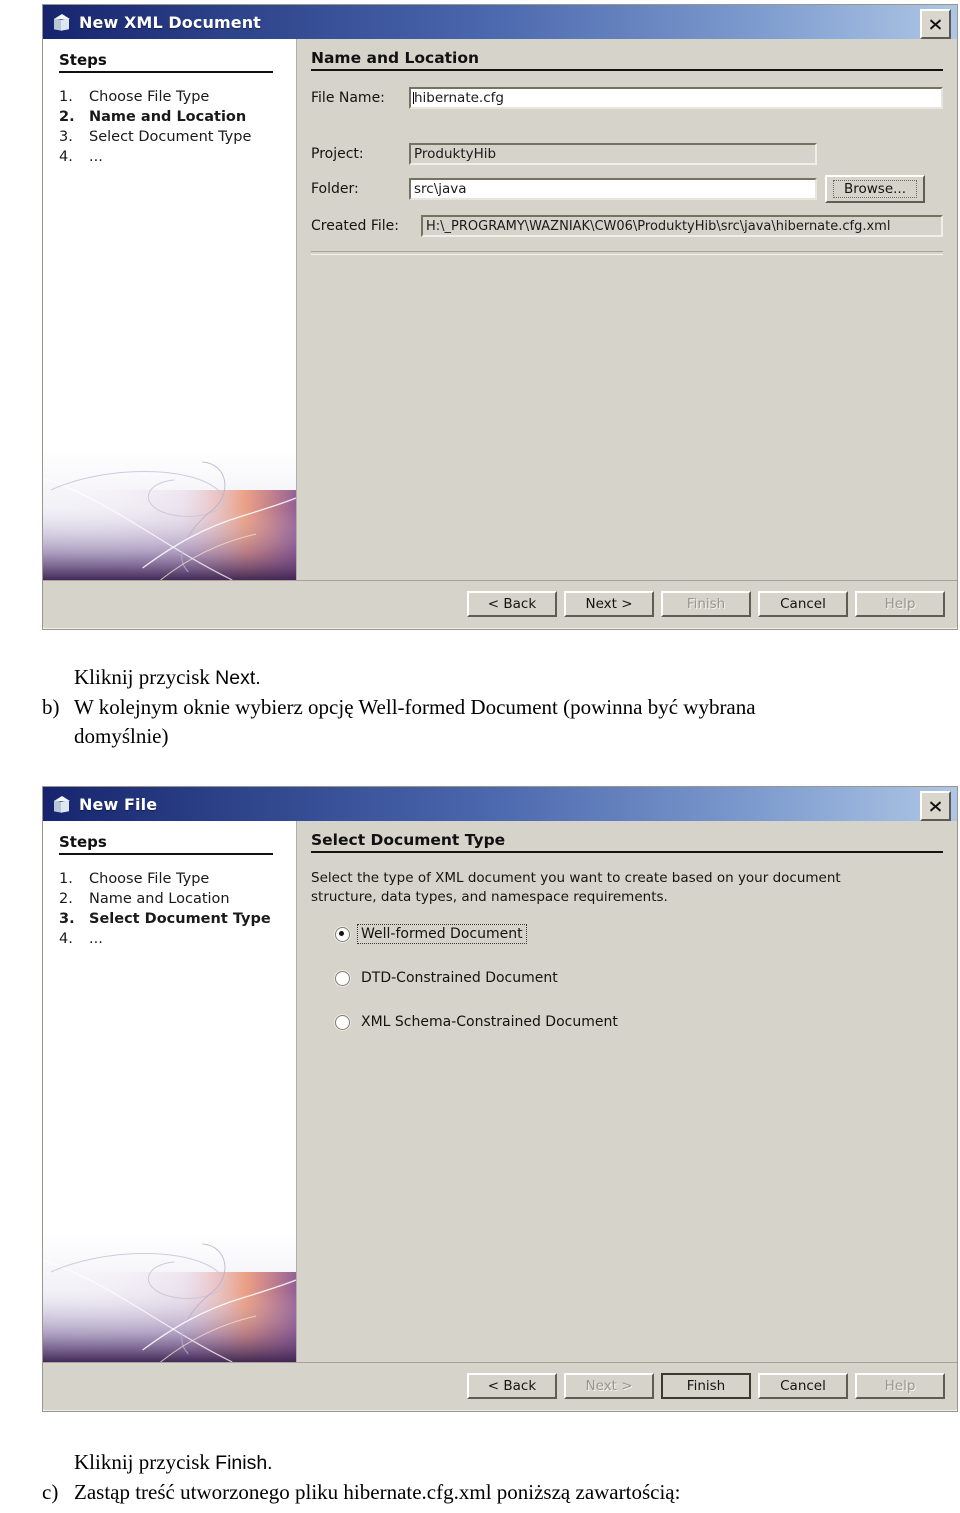 This screenshot has width=960, height=1513. I want to click on project-row: Project: ProduktyHib, so click(627, 154).